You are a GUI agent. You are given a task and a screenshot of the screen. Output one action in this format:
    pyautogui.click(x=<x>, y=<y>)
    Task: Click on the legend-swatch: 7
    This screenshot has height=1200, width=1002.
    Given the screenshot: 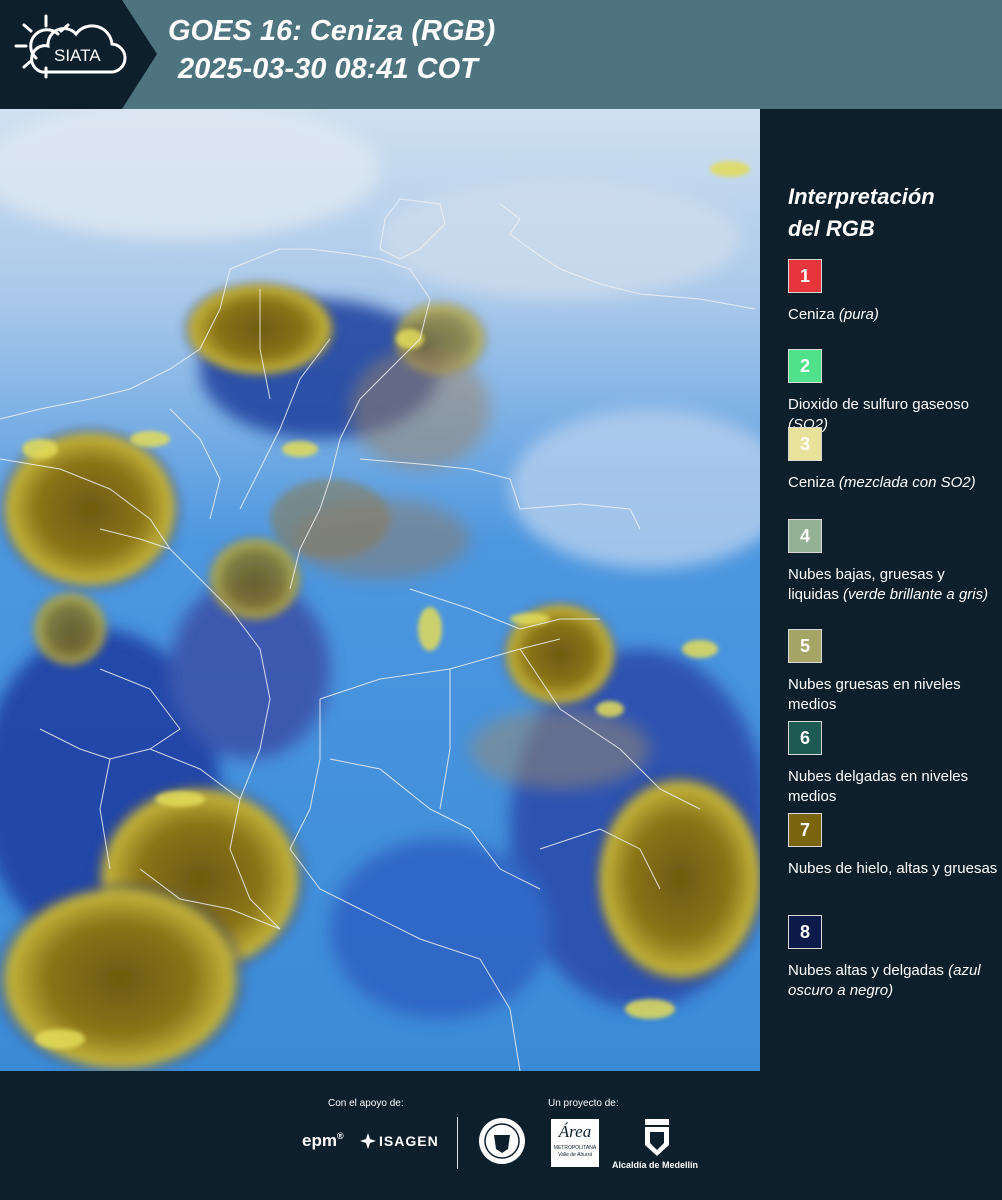 What is the action you would take?
    pyautogui.click(x=805, y=830)
    